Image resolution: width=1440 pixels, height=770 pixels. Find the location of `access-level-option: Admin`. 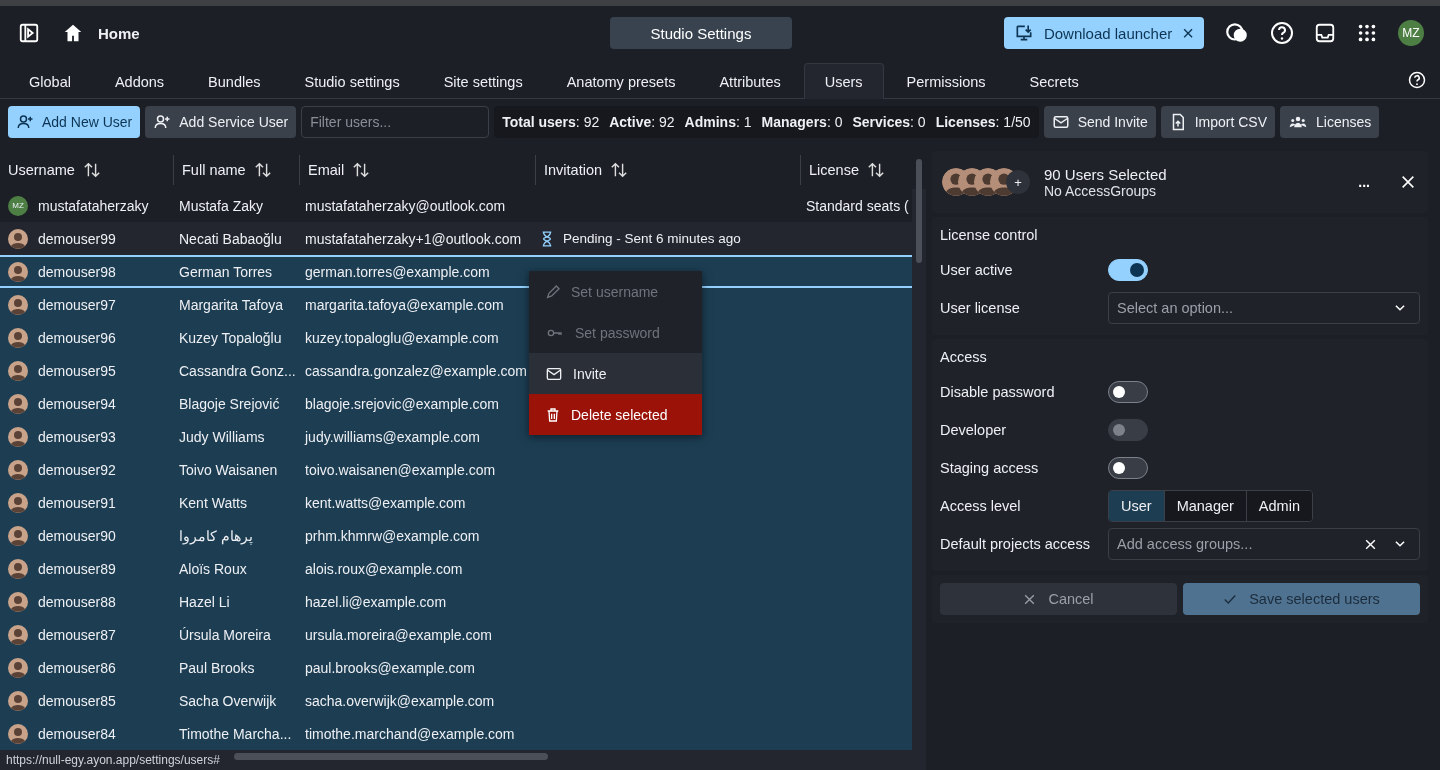

access-level-option: Admin is located at coordinates (1278, 506).